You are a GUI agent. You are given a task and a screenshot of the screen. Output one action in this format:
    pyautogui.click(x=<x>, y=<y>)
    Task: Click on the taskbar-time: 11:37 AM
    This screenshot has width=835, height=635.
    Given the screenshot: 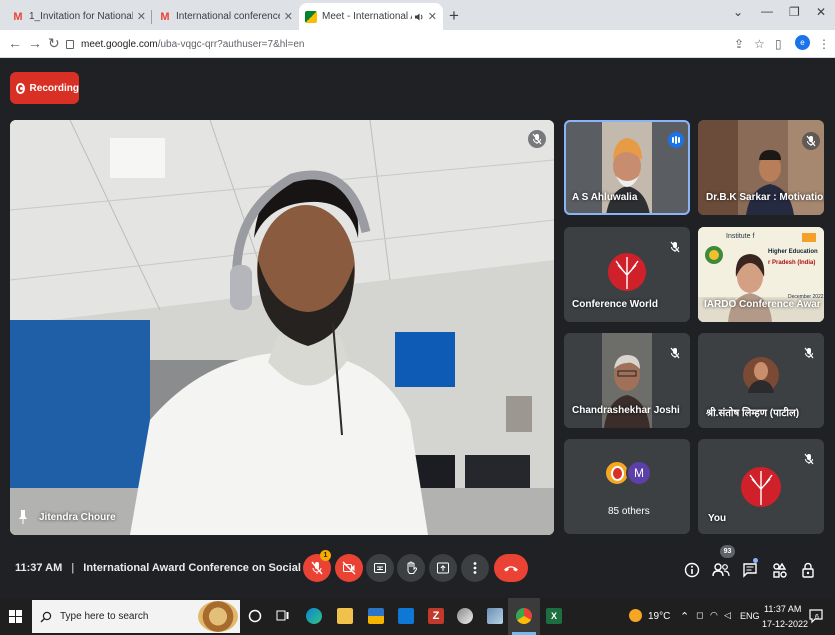 What is the action you would take?
    pyautogui.click(x=782, y=609)
    